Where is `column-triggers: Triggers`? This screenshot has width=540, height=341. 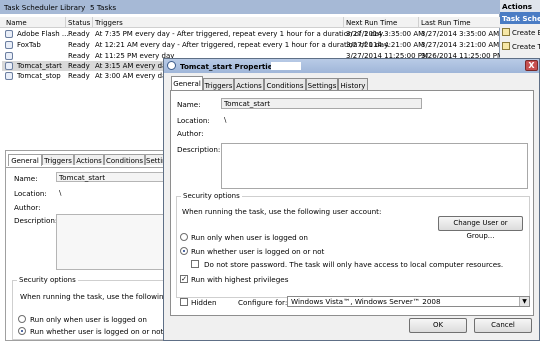
column-triggers: Triggers is located at coordinates (109, 23).